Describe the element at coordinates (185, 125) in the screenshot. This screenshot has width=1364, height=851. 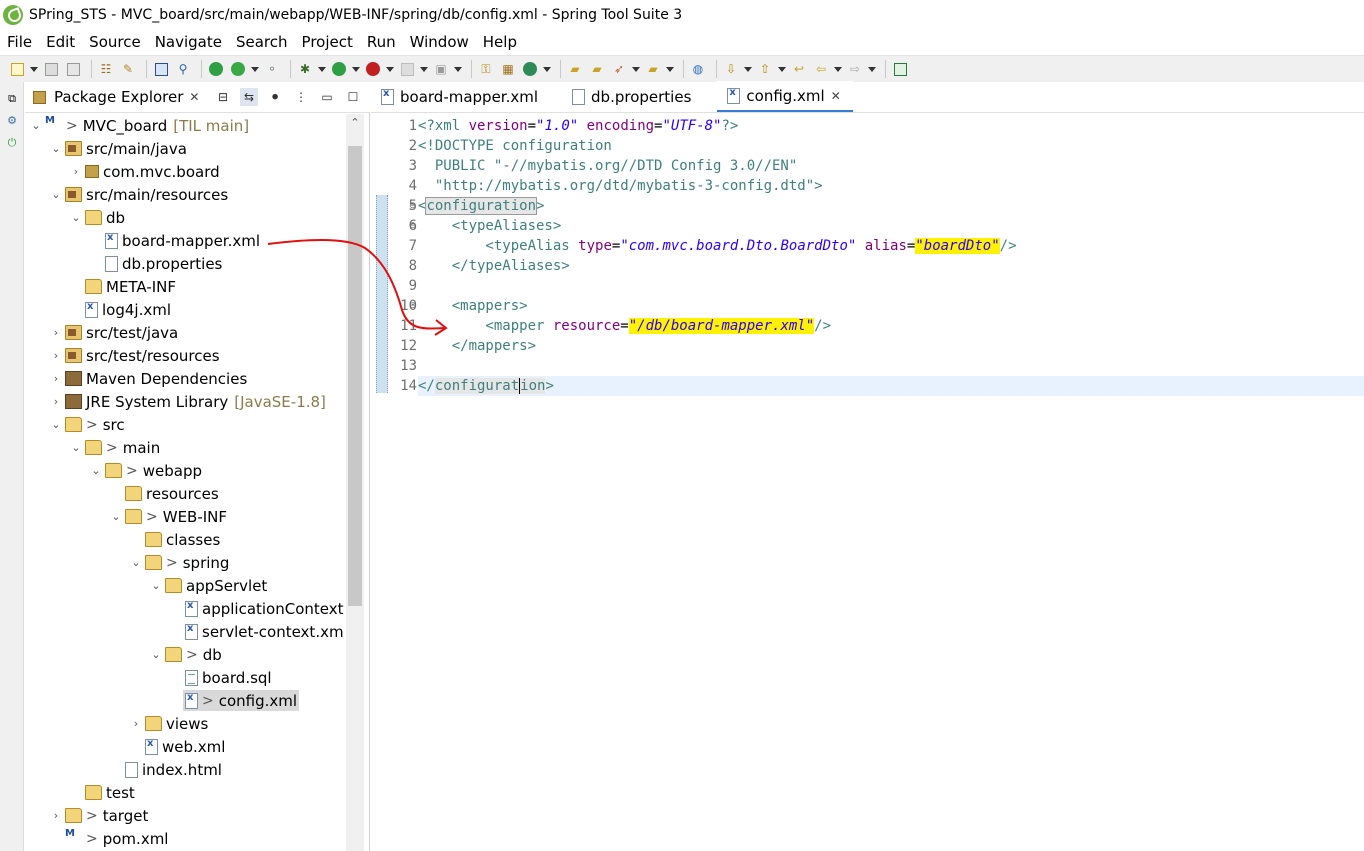
I see `tree-item-mvc-board: ⌄ > MVC_board [TIL main]` at that location.